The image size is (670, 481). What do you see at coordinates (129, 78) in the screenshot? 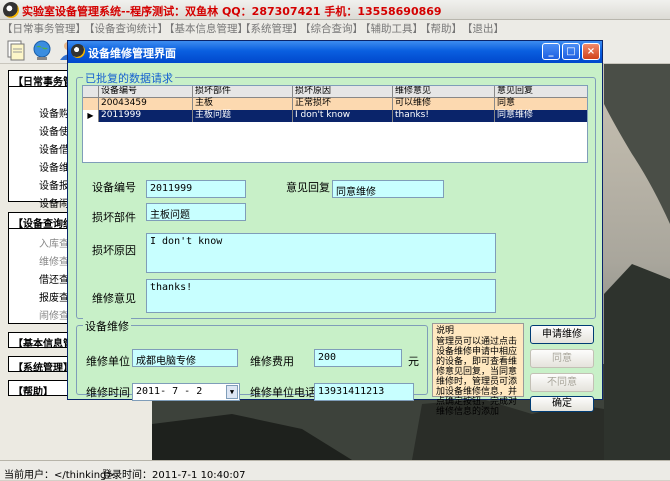
I see `approved-requests-legend: 已批复的数据请求` at bounding box center [129, 78].